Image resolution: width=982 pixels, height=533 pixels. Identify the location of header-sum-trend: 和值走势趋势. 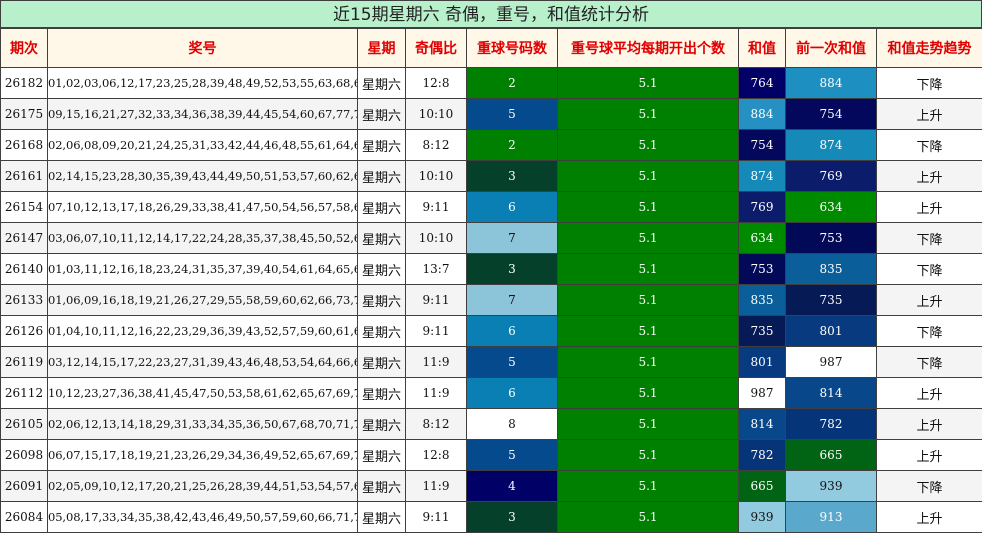
(929, 48).